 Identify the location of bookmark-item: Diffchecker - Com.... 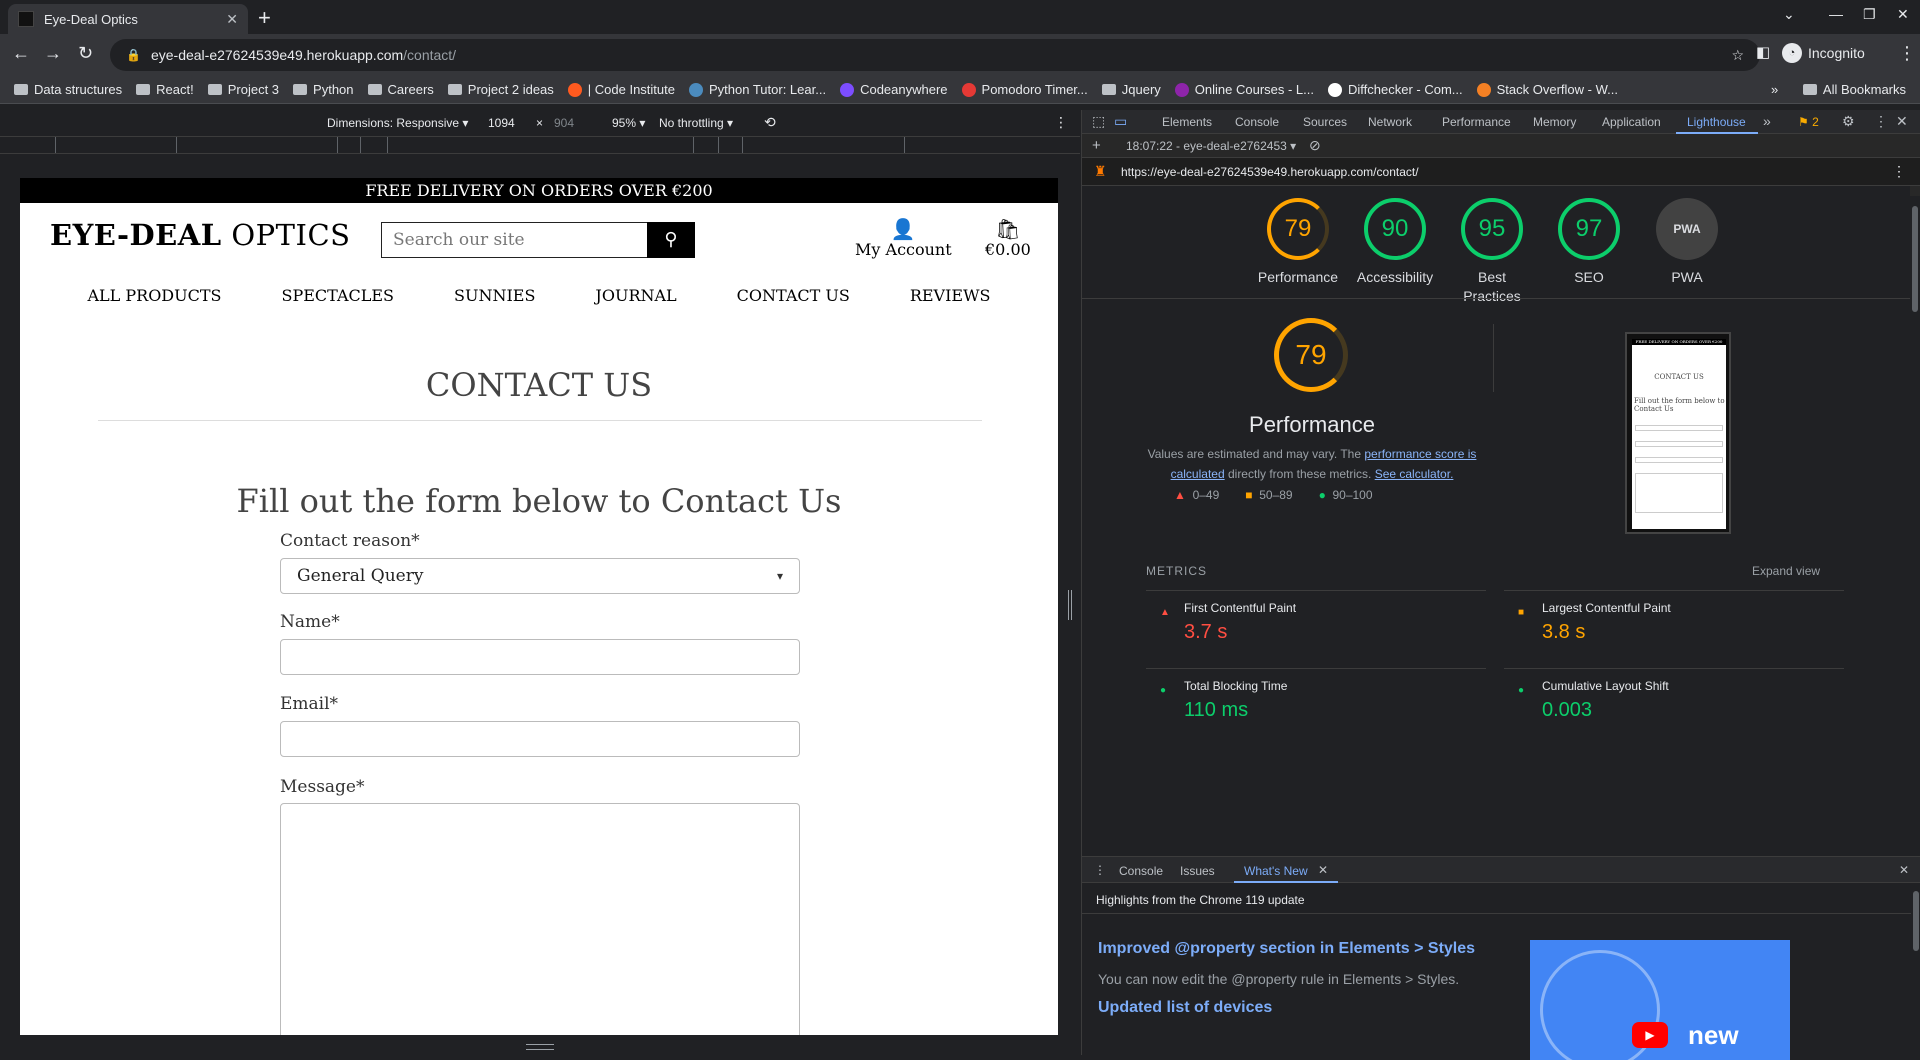
(1395, 89).